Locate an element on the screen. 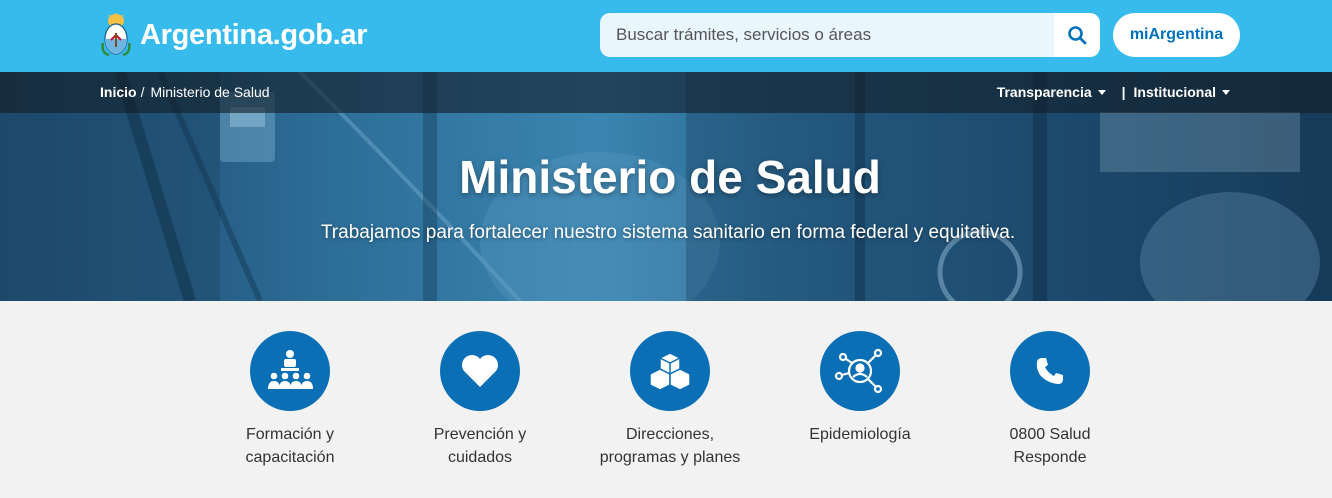  search-box is located at coordinates (850, 35).